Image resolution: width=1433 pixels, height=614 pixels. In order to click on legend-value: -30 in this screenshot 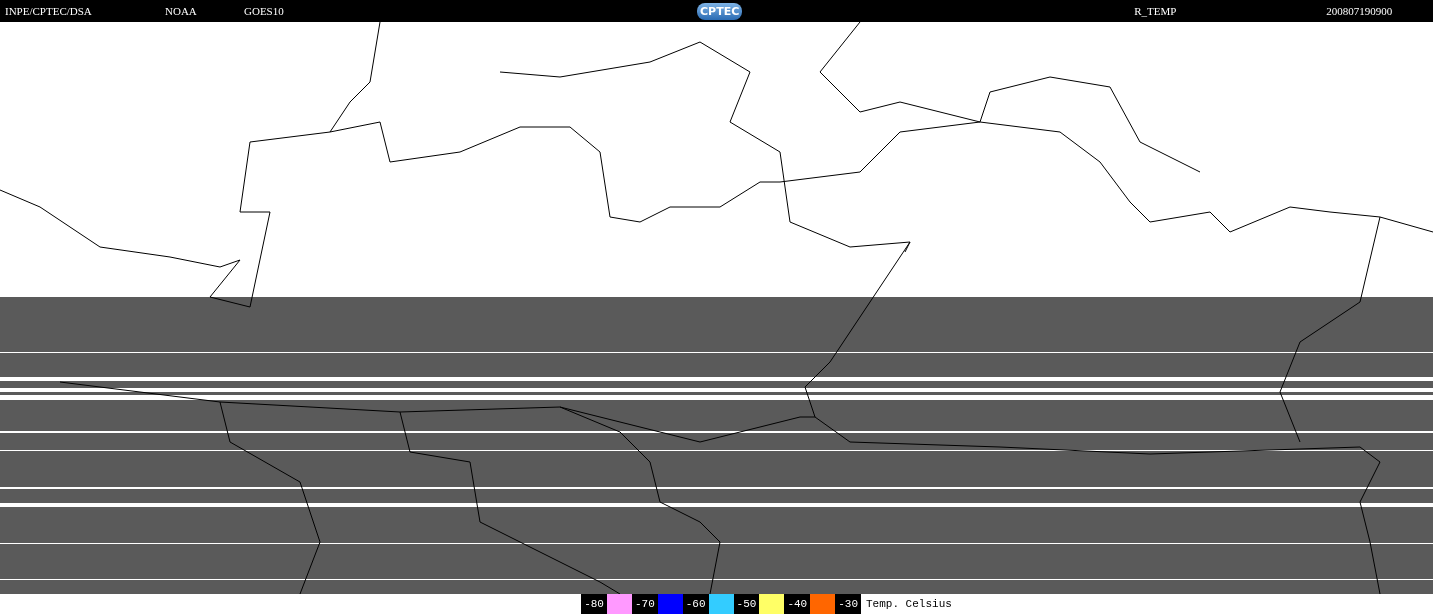, I will do `click(848, 604)`.